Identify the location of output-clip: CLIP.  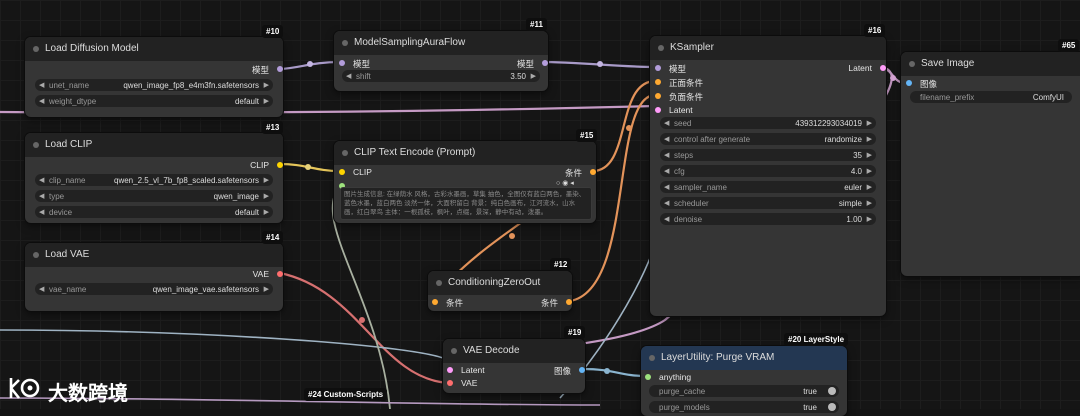
(266, 165).